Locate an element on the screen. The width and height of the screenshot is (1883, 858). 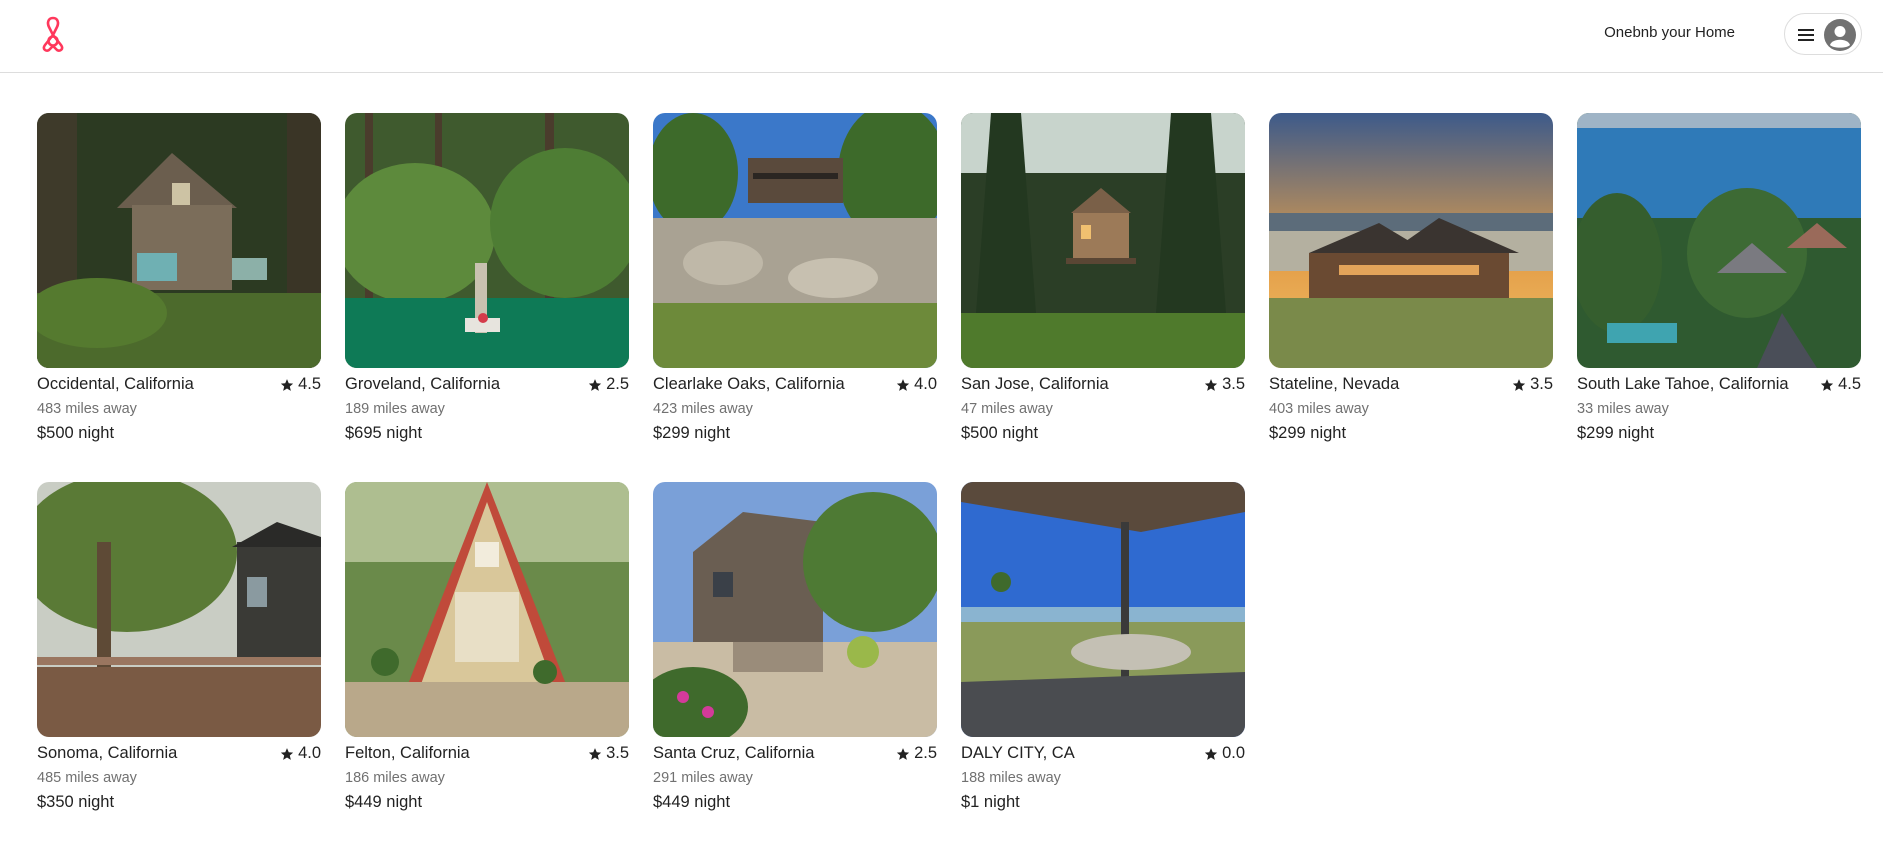
rating-value: 0.0 is located at coordinates (1233, 753).